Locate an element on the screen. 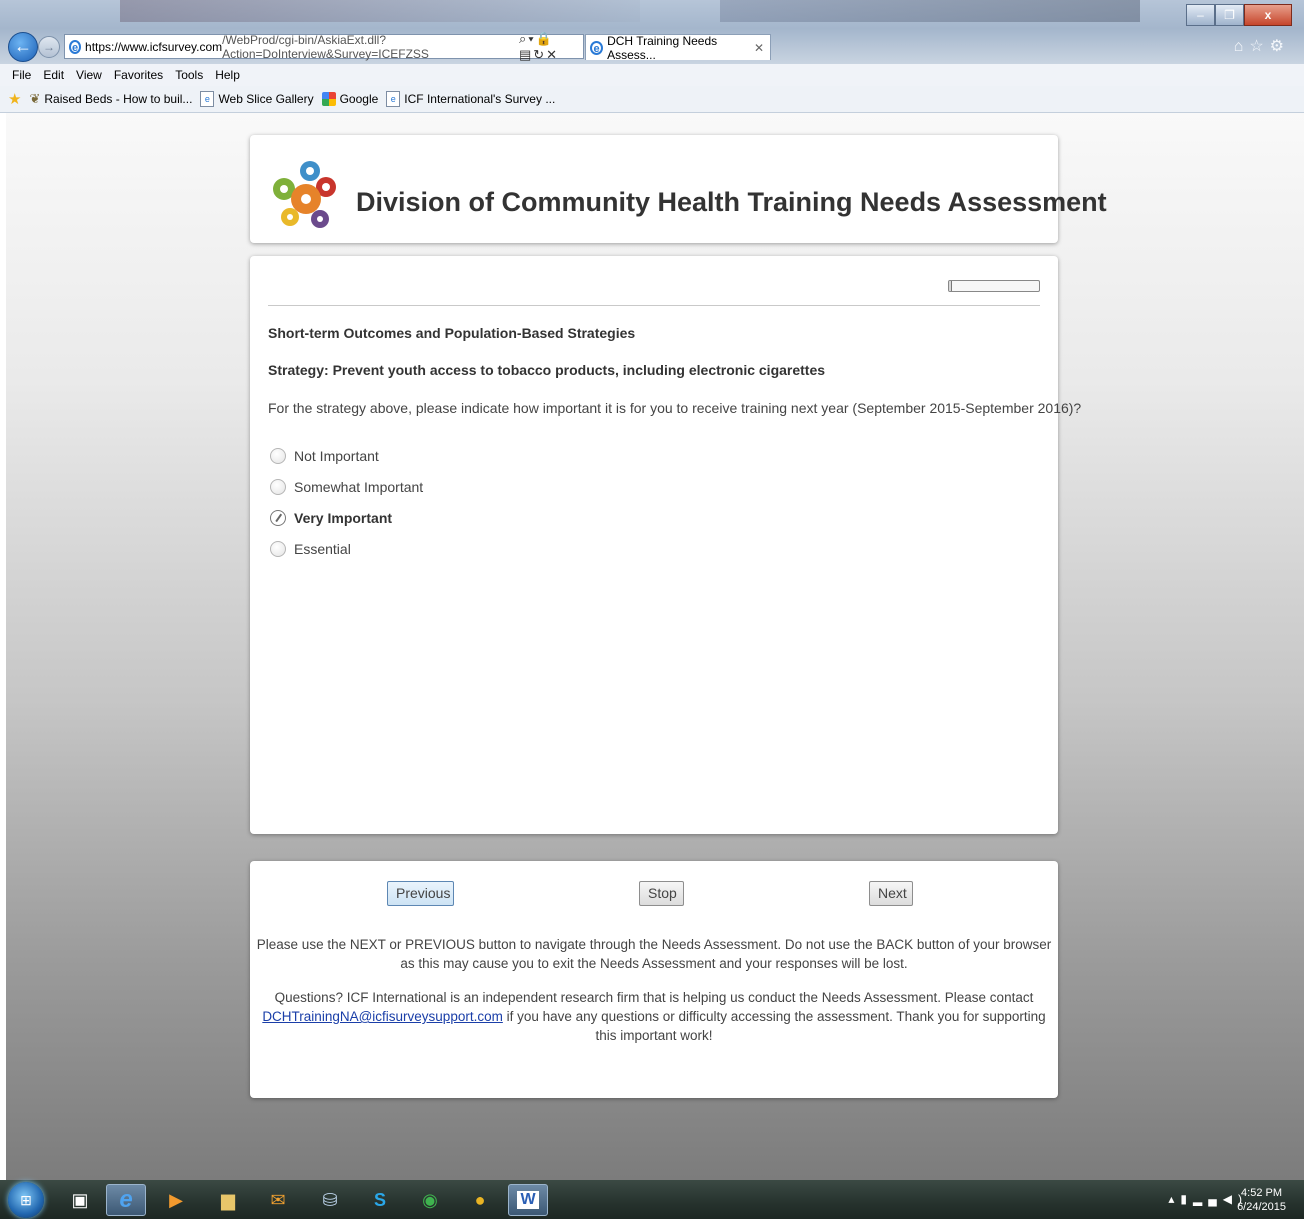 The image size is (1304, 1219). menu-bar: File Edit View Favorites Tools Help is located at coordinates (652, 75).